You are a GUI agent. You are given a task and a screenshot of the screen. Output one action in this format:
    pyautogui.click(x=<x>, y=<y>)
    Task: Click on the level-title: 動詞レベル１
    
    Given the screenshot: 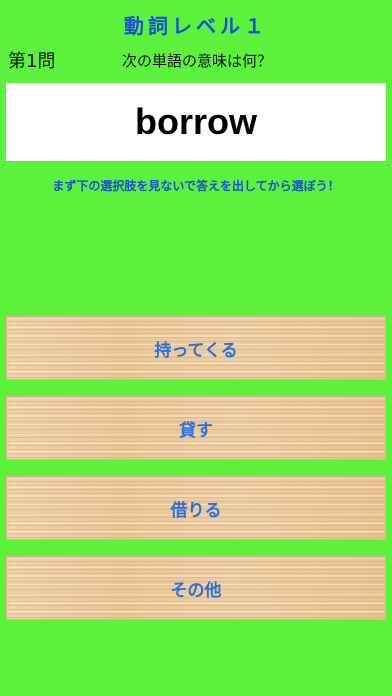 What is the action you would take?
    pyautogui.click(x=196, y=26)
    